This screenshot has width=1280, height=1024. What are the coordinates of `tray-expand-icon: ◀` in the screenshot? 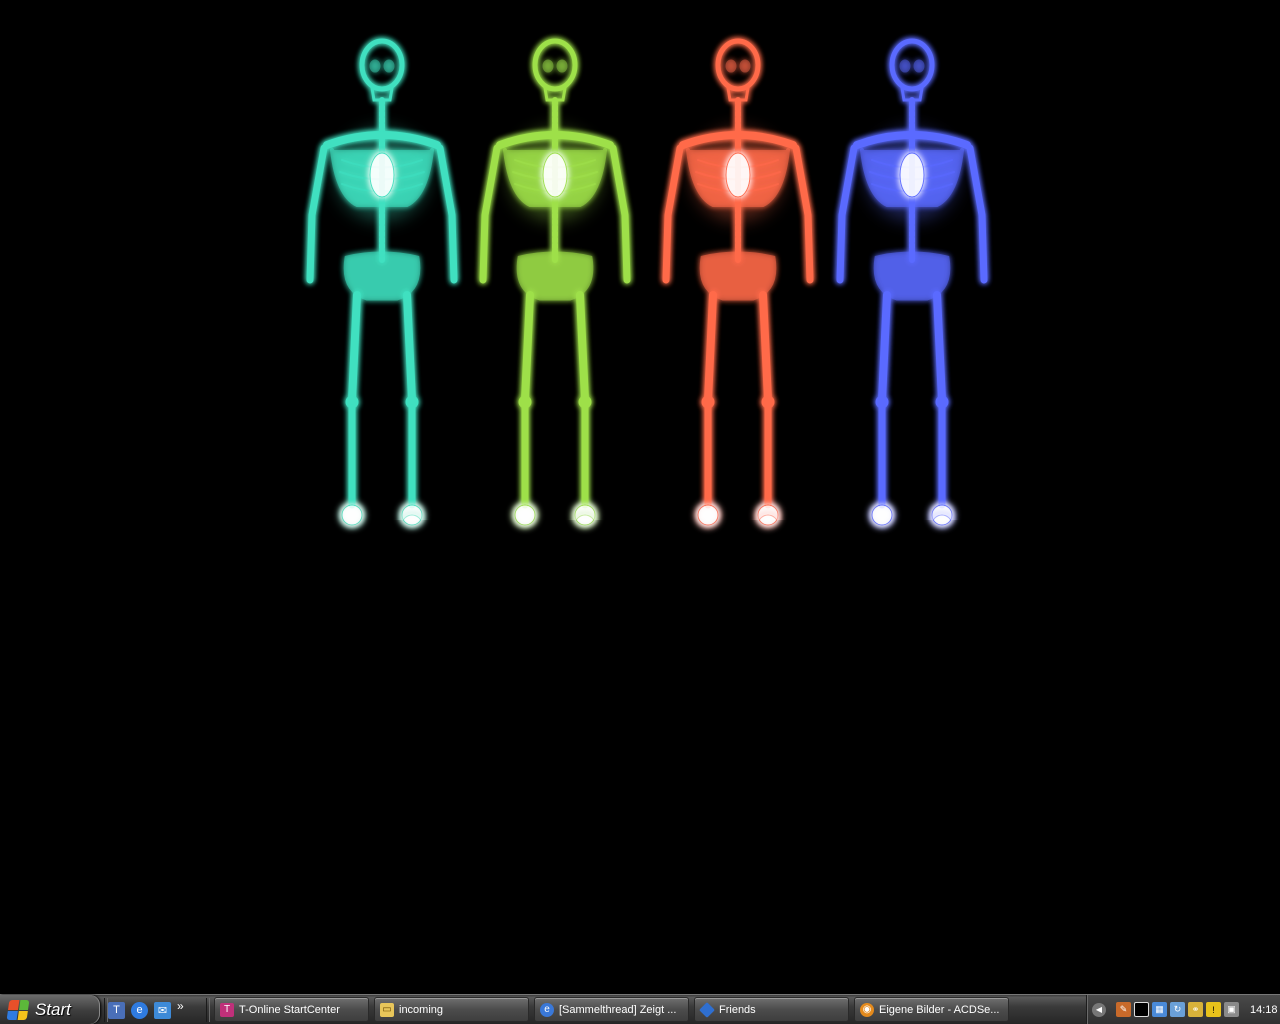 It's located at (1099, 1009).